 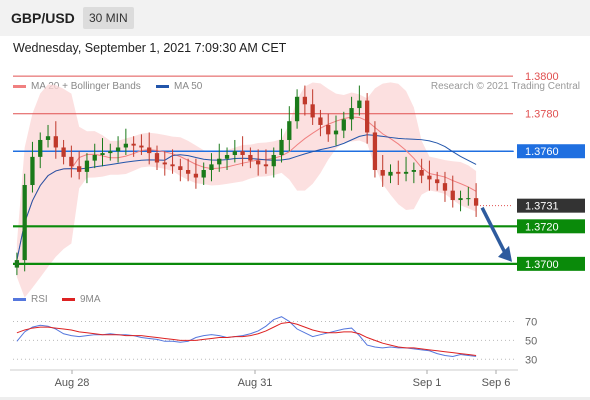 What do you see at coordinates (542, 77) in the screenshot?
I see `level-label-1.3800: 1.3800` at bounding box center [542, 77].